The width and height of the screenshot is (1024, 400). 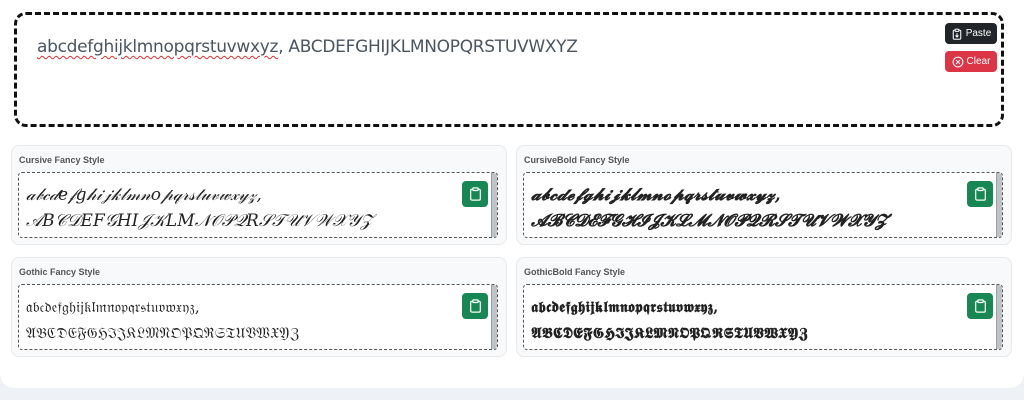 I want to click on paste-button: Paste, so click(x=971, y=33).